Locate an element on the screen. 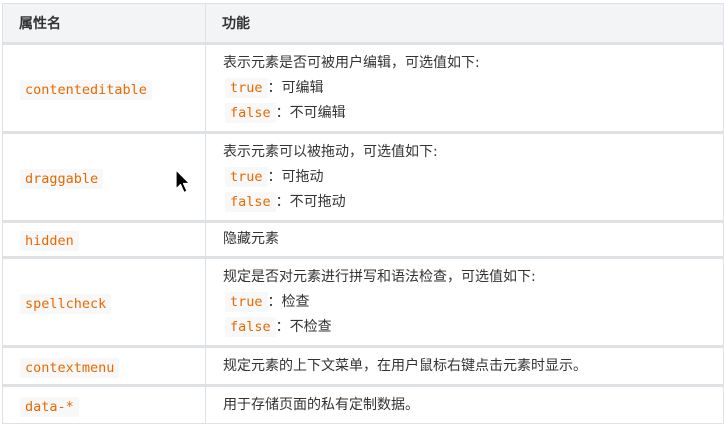  option-text: ：不检查 is located at coordinates (303, 326).